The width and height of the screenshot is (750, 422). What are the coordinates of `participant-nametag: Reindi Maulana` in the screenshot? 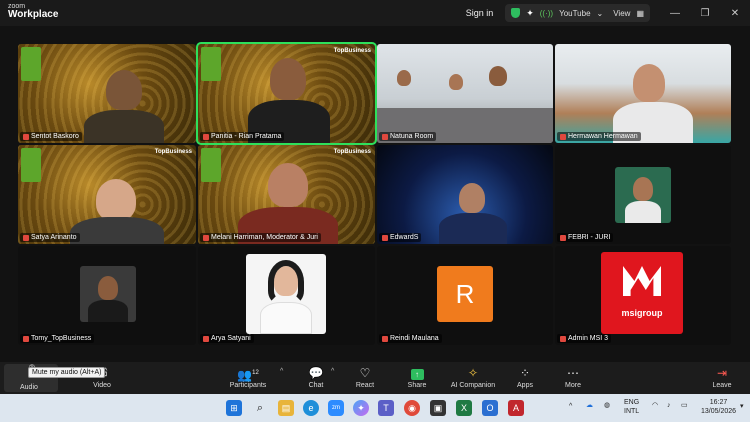 It's located at (410, 338).